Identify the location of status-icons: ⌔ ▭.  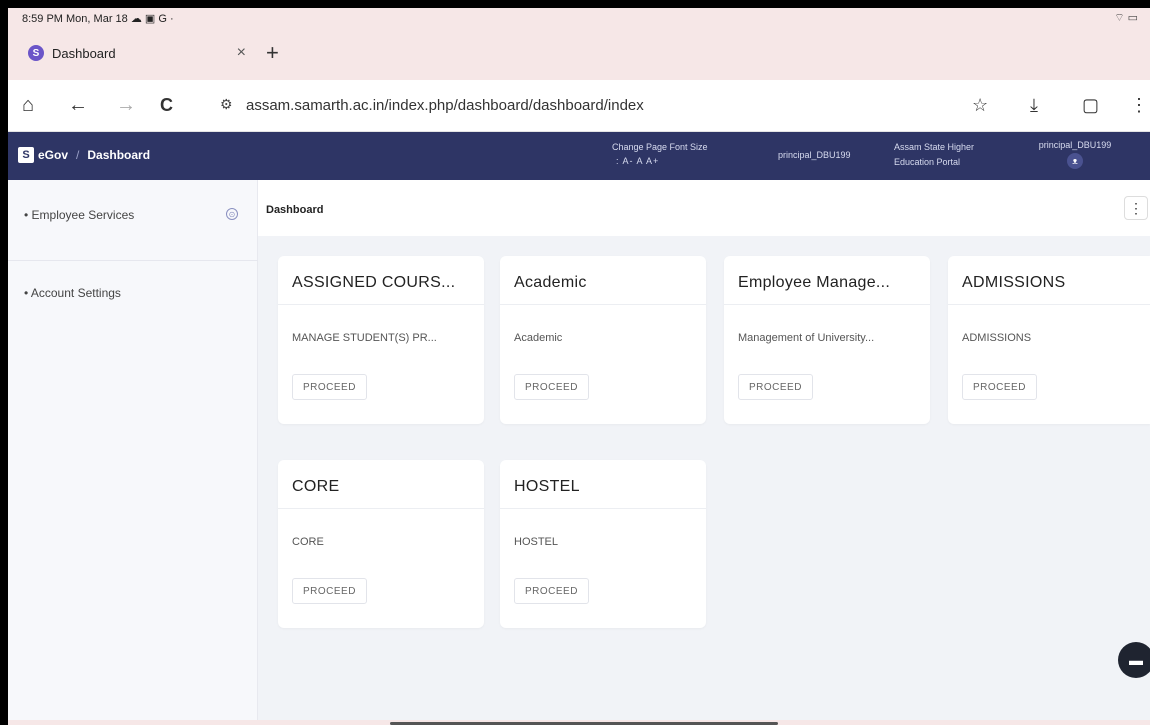
(1126, 18).